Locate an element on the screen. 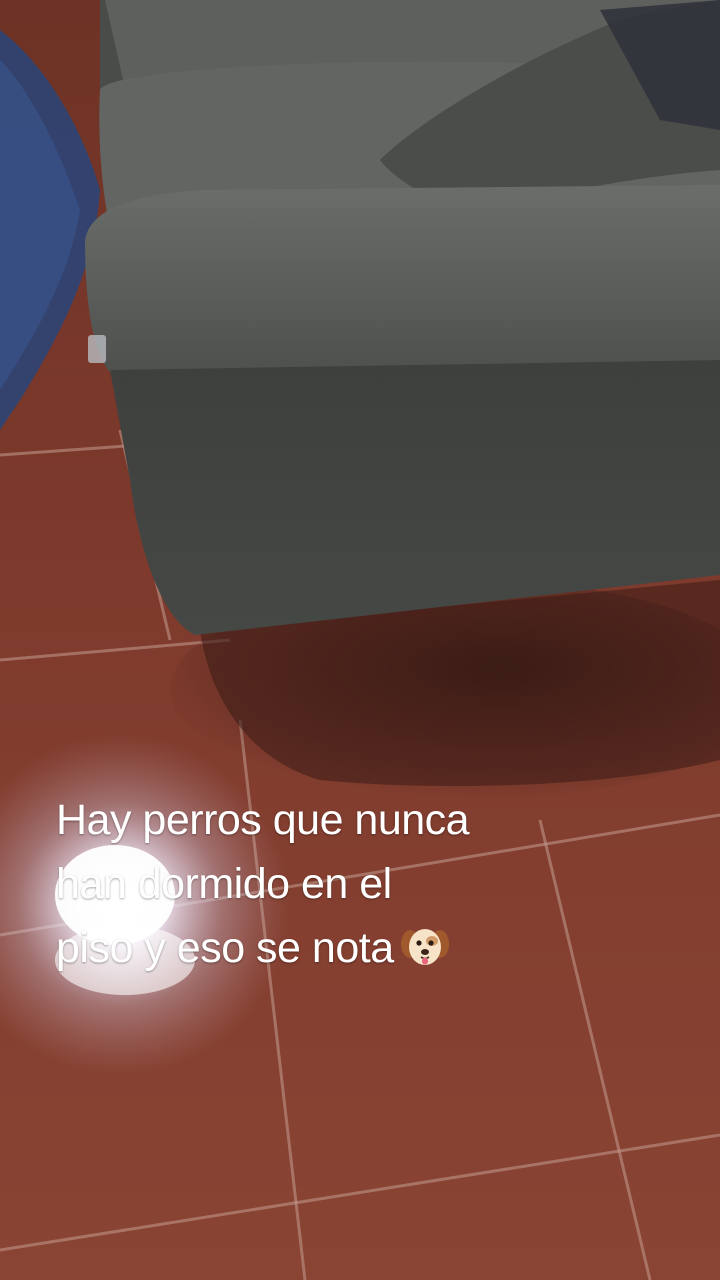 The height and width of the screenshot is (1280, 720). dog-face-icon is located at coordinates (424, 946).